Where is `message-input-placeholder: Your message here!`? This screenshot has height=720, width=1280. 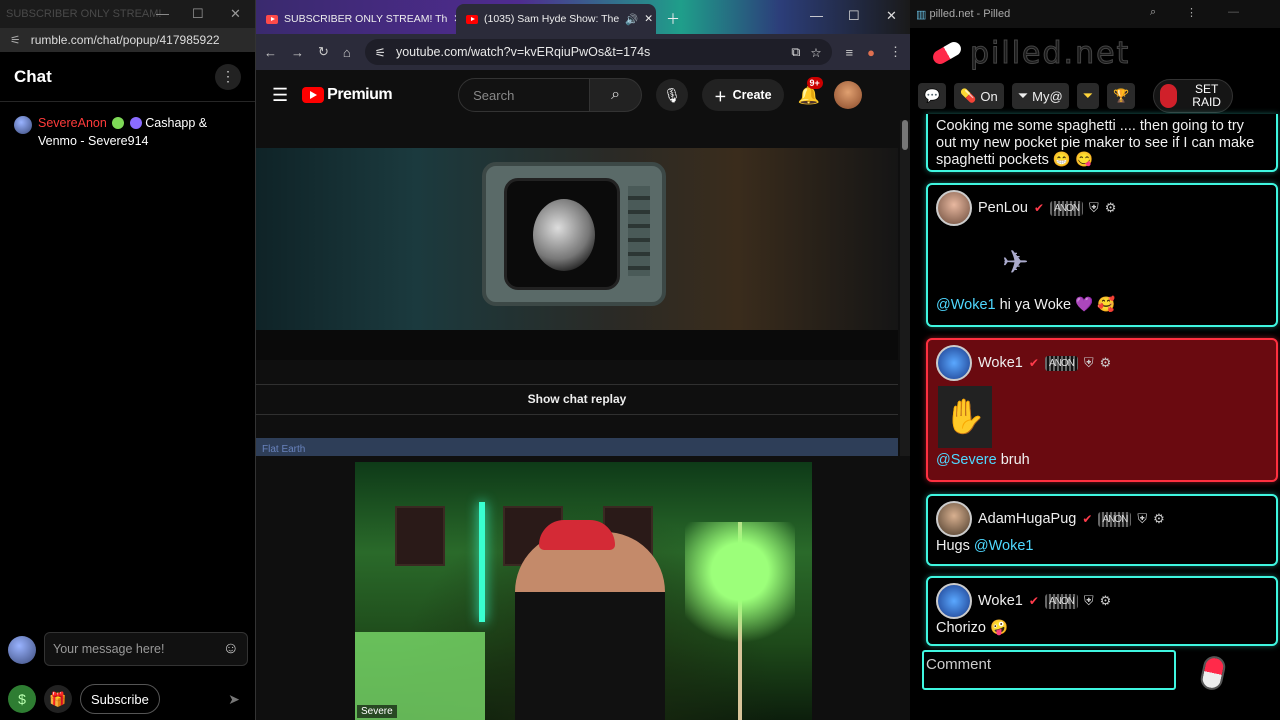 message-input-placeholder: Your message here! is located at coordinates (109, 649).